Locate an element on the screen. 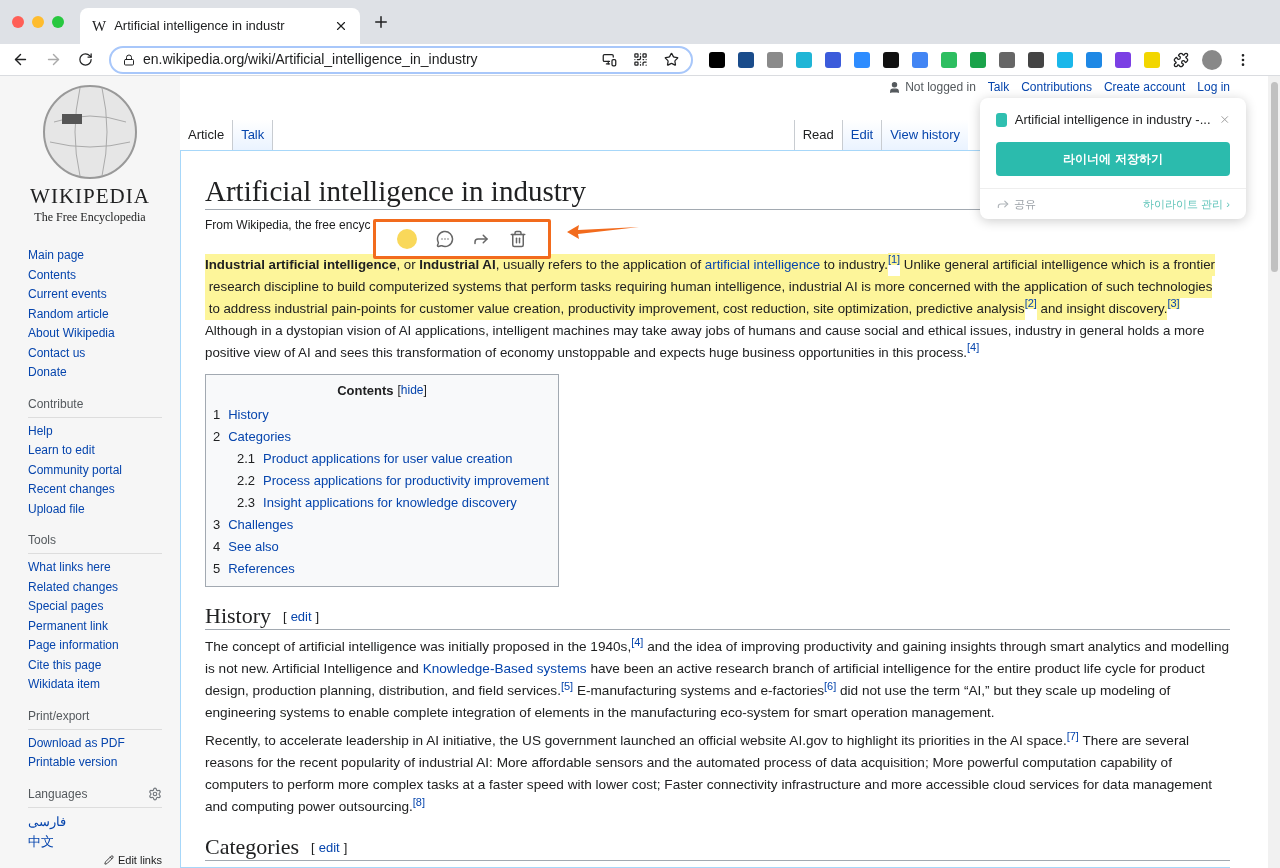 Image resolution: width=1280 pixels, height=868 pixels. toc-link: 2.3 Insight applications for knowledge discovery is located at coordinates (382, 503).